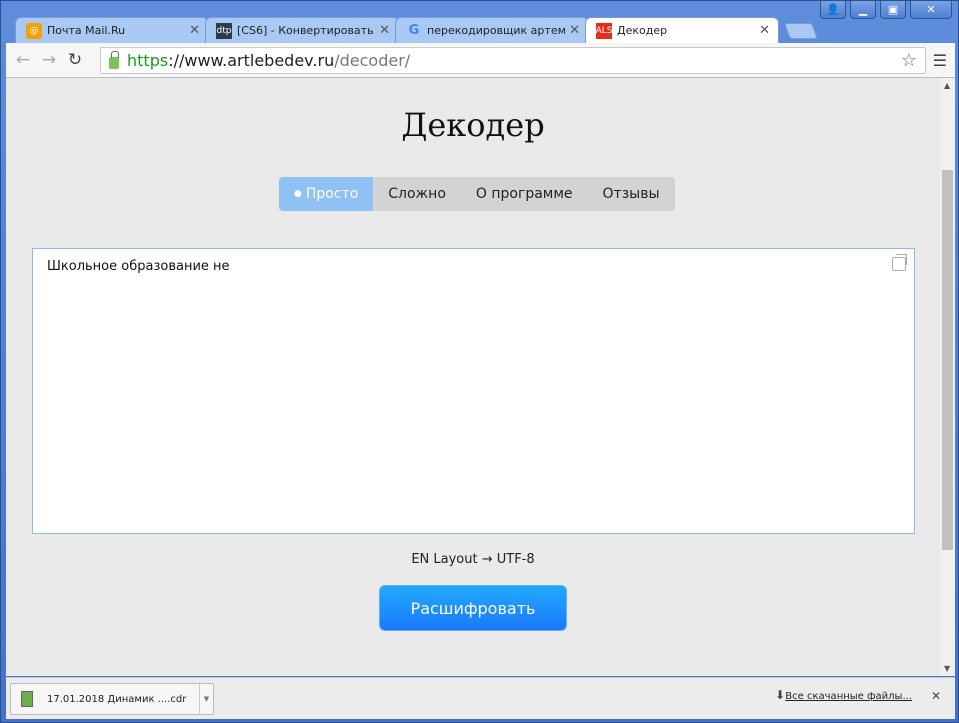 This screenshot has width=959, height=723. I want to click on download-item: 17.01.2018 Динамик ....cdr ▼, so click(112, 699).